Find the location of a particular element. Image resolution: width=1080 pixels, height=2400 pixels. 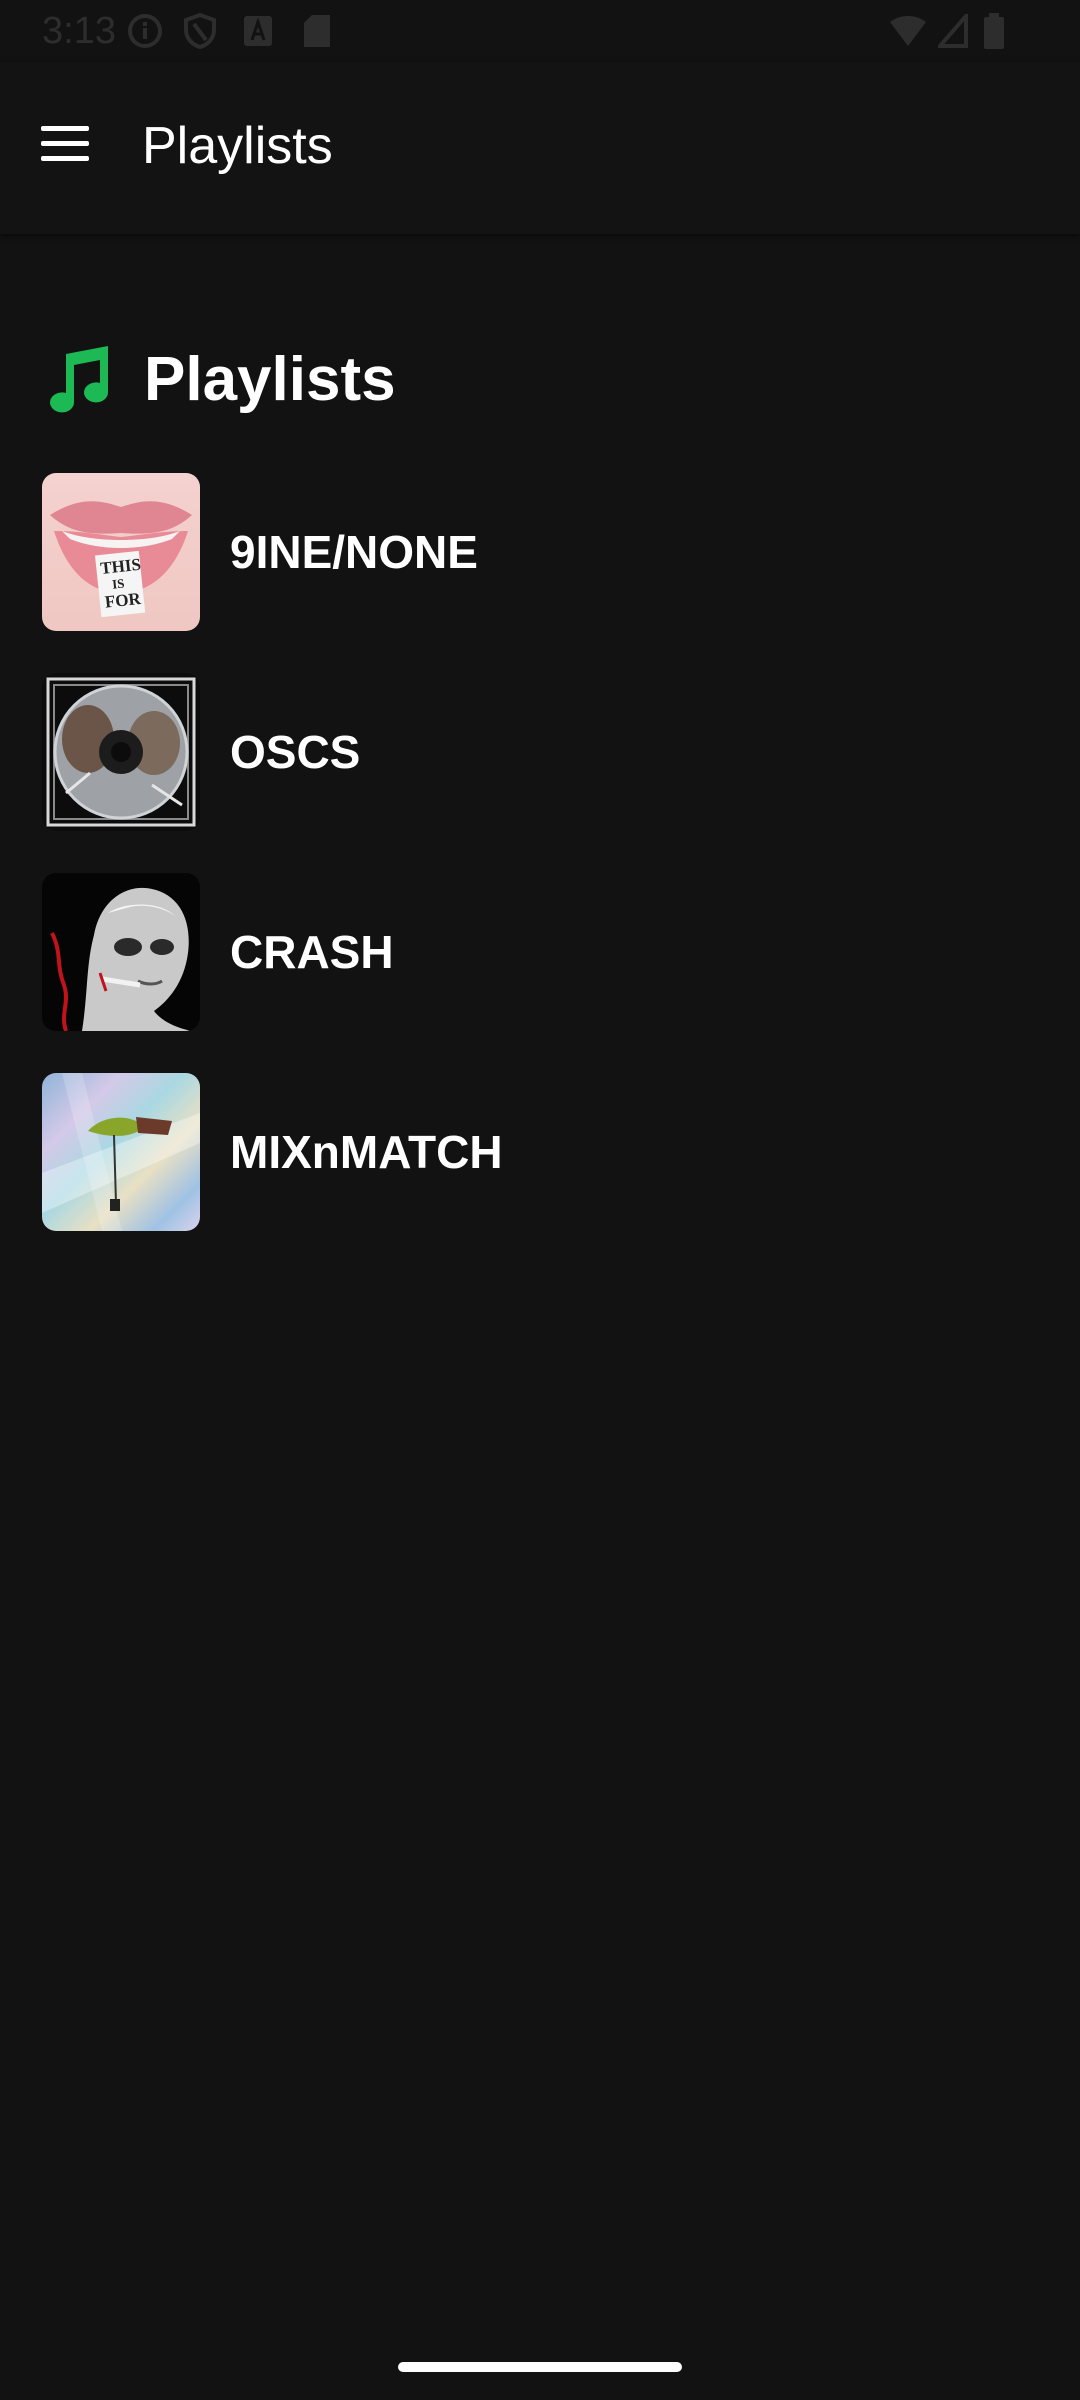

cover-art-lips: THIS IS FOR is located at coordinates (121, 552).